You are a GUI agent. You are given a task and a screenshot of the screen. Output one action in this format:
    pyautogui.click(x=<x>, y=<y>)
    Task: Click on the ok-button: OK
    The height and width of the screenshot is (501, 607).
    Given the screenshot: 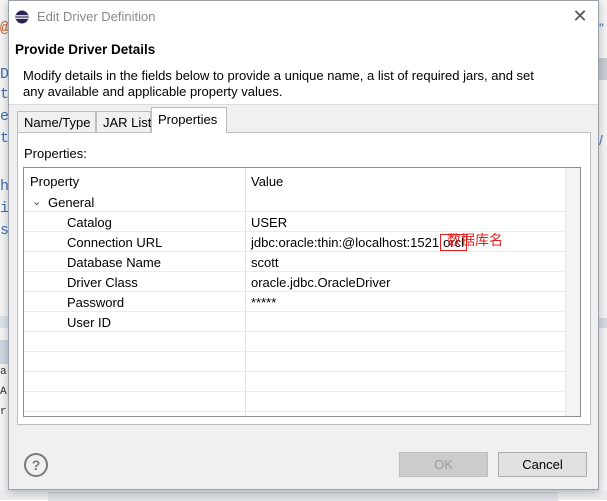 What is the action you would take?
    pyautogui.click(x=443, y=464)
    